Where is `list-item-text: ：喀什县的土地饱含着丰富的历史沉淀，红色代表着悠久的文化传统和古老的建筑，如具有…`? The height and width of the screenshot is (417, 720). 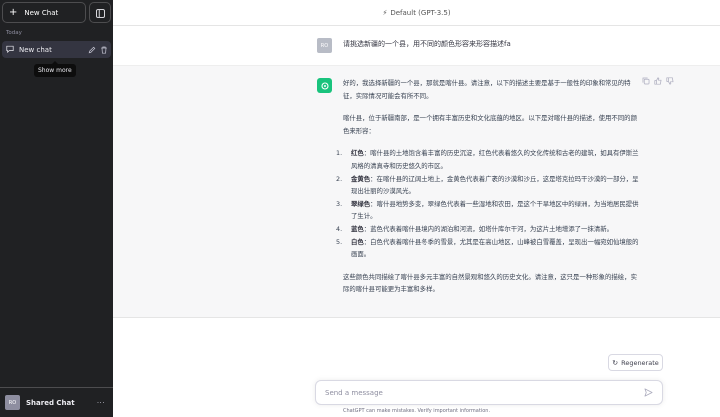
list-item-text: ：喀什县的土地饱含着丰富的历史沉淀，红色代表着悠久的文化传统和古老的建筑，如具有… is located at coordinates (495, 159).